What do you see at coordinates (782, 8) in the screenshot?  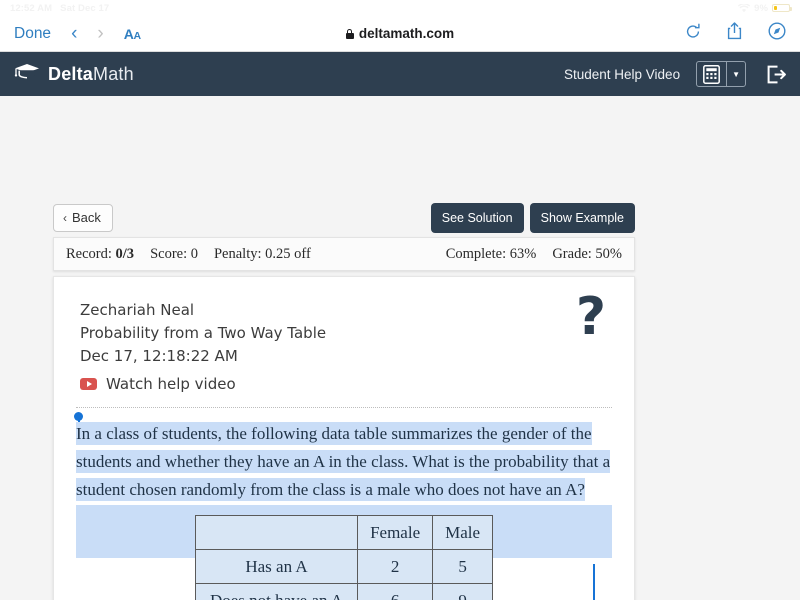 I see `battery-low-icon` at bounding box center [782, 8].